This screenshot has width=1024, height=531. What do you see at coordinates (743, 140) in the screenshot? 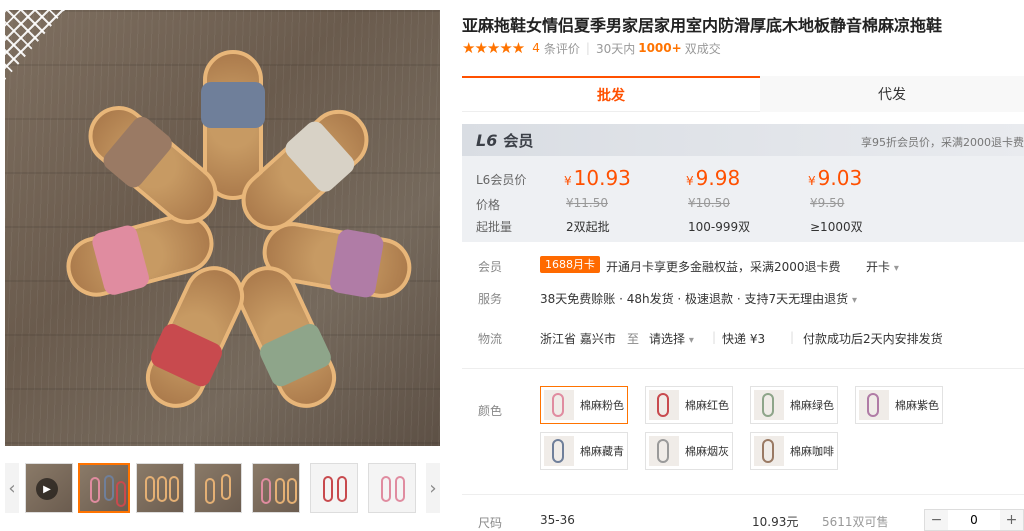
I see `member-header: L6 会员 享95折会员价，采满2000退卡费` at bounding box center [743, 140].